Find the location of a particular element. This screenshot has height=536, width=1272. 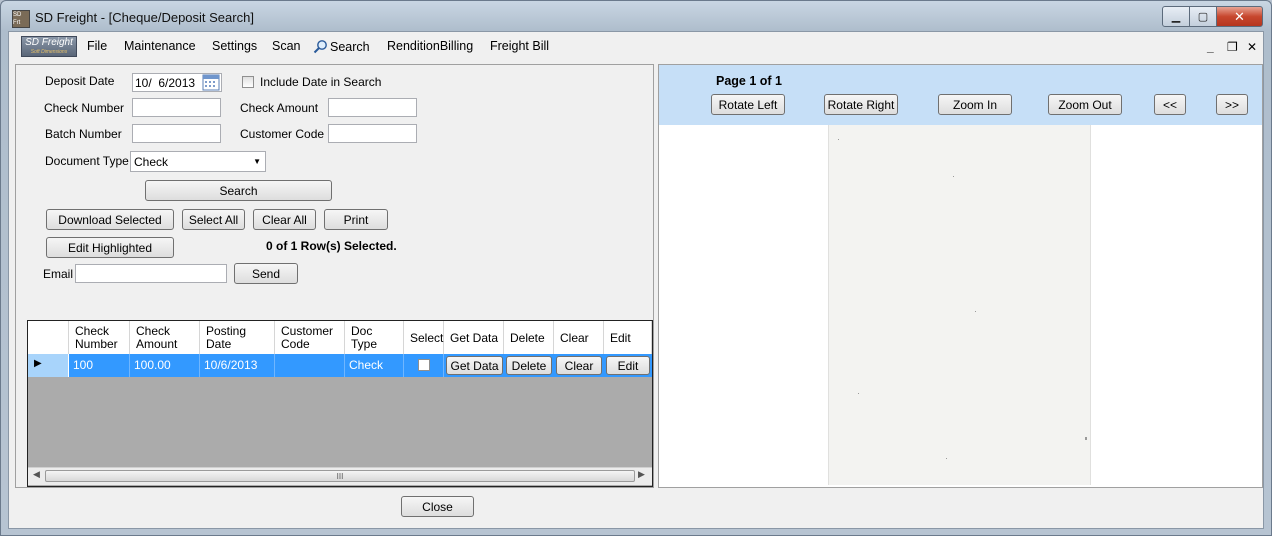

batch-number-input is located at coordinates (176, 133).